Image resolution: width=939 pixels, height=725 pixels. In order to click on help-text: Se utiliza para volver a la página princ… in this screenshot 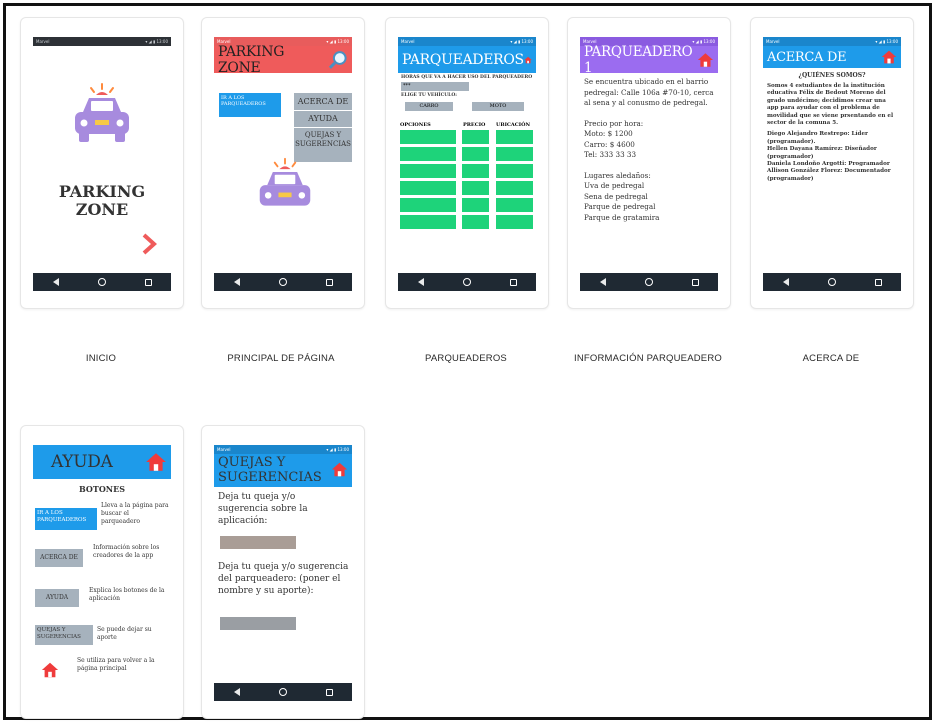, I will do `click(116, 664)`.